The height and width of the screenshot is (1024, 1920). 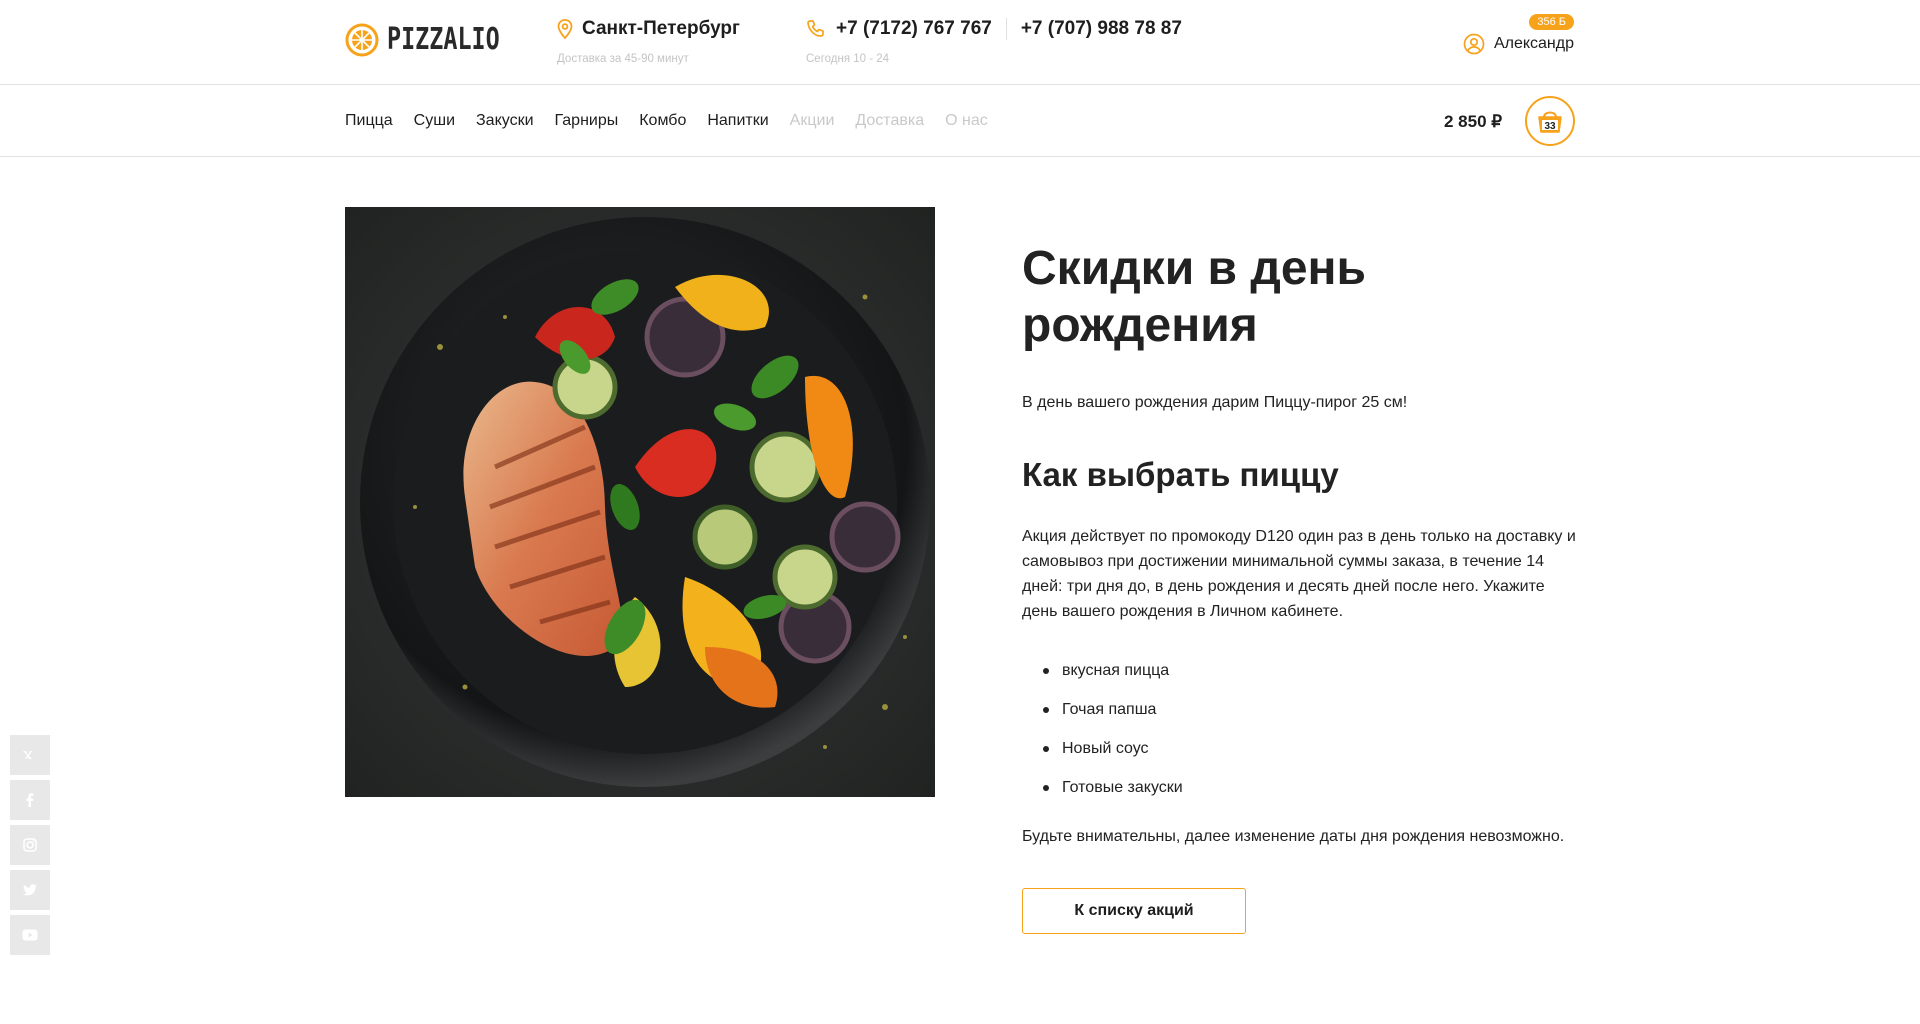 I want to click on nav-item-drinks: Напитки, so click(x=737, y=121).